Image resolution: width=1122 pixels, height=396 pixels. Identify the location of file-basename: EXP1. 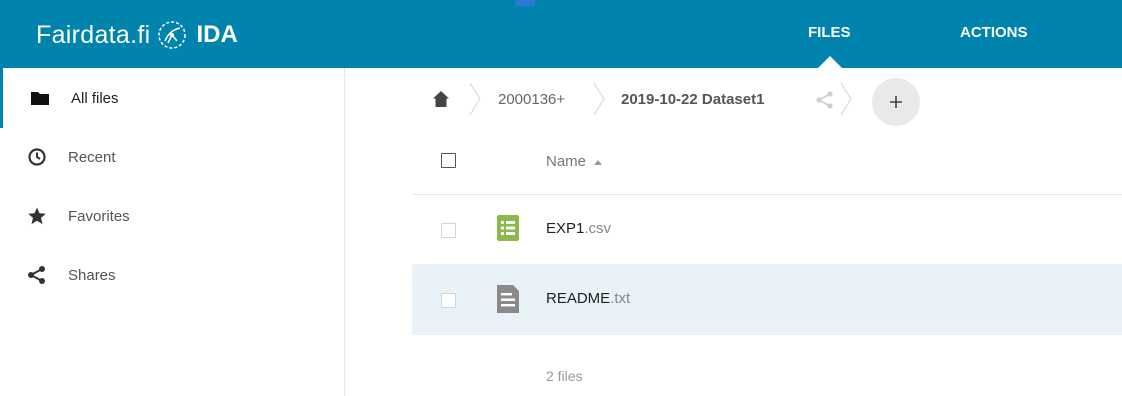
(565, 228).